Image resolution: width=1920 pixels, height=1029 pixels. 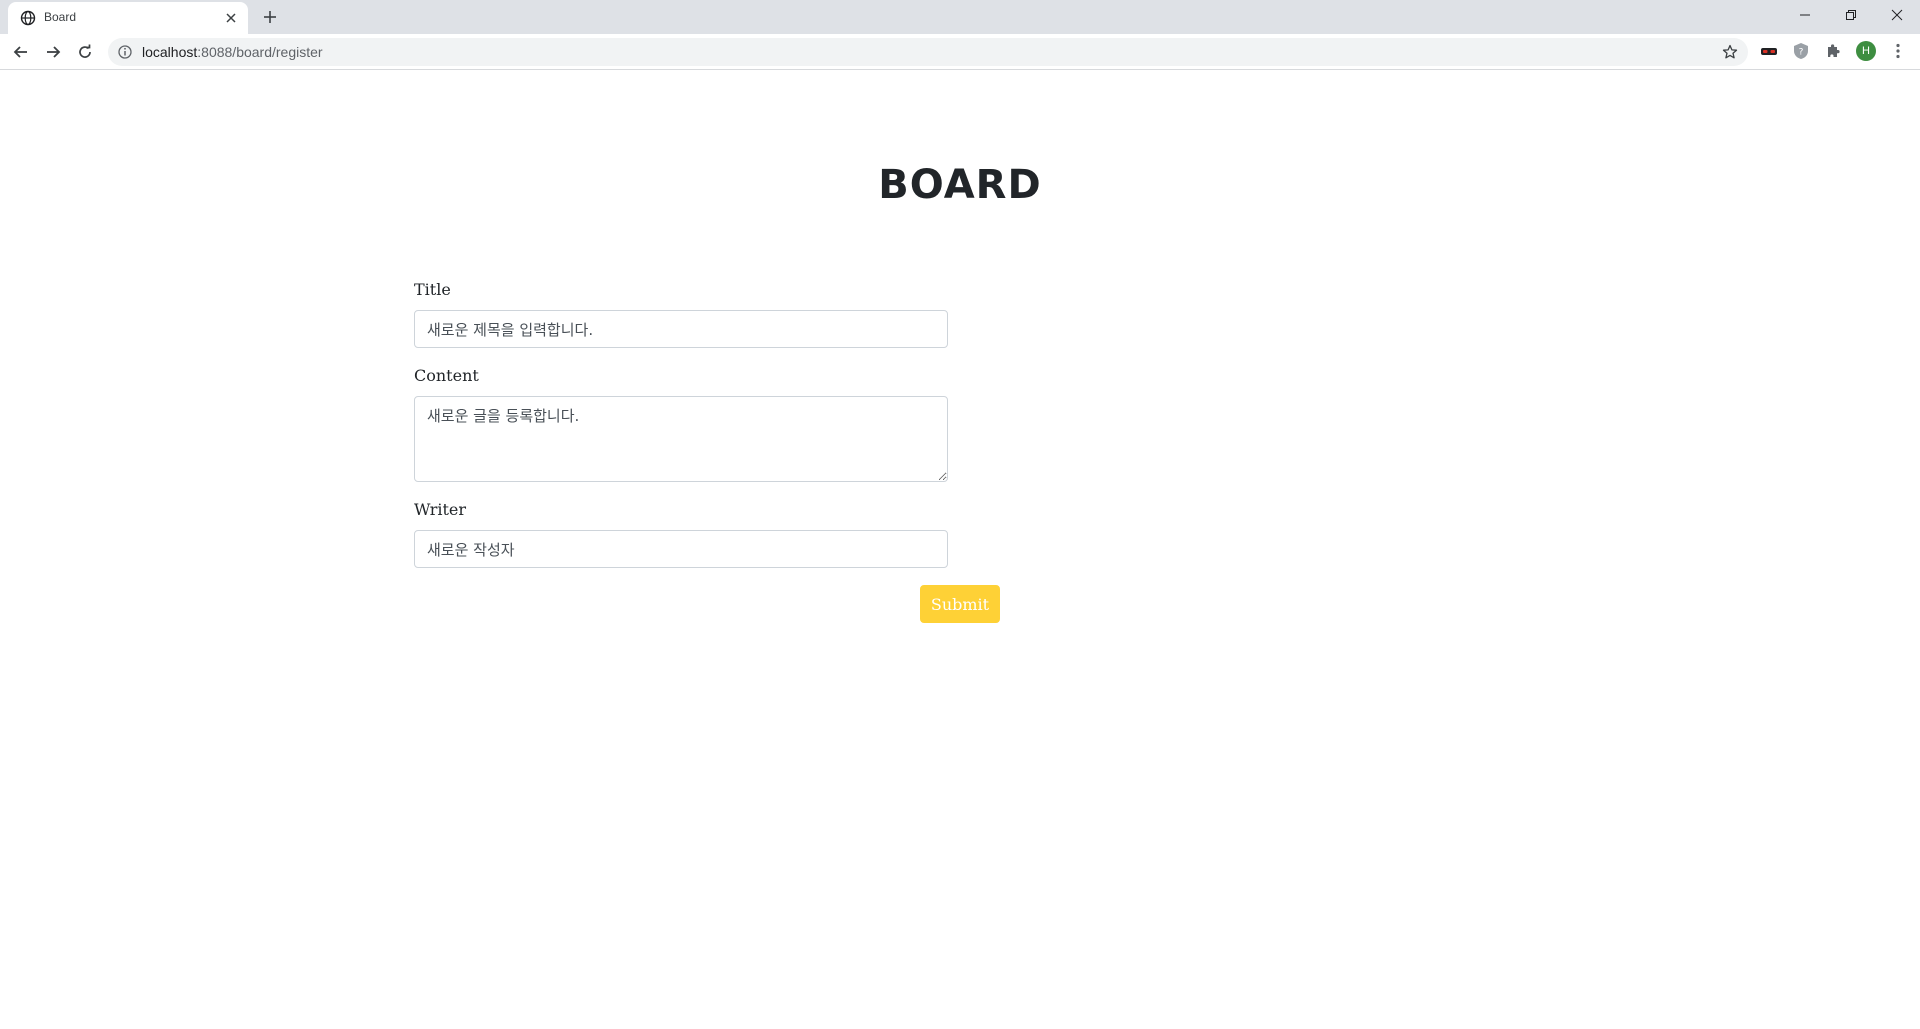 I want to click on title-input, so click(x=681, y=329).